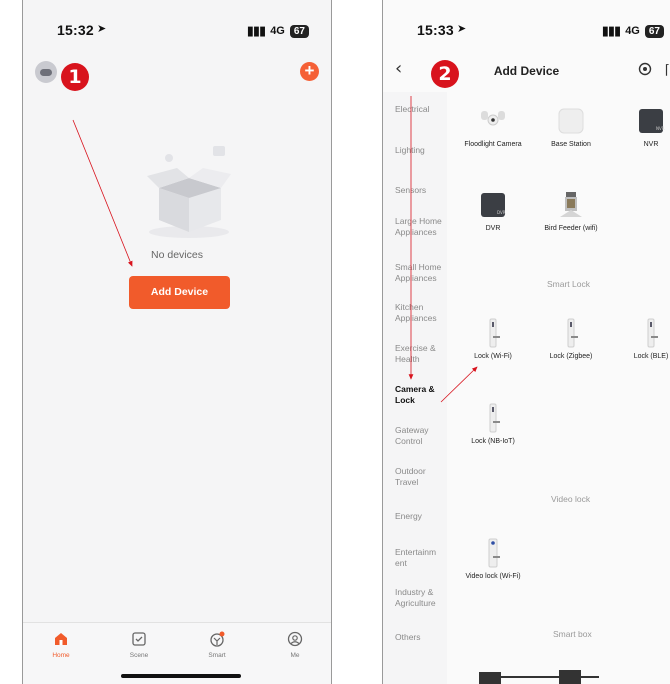 This screenshot has height=684, width=670. What do you see at coordinates (493, 576) in the screenshot?
I see `device-label: Video lock (Wi-Fi)` at bounding box center [493, 576].